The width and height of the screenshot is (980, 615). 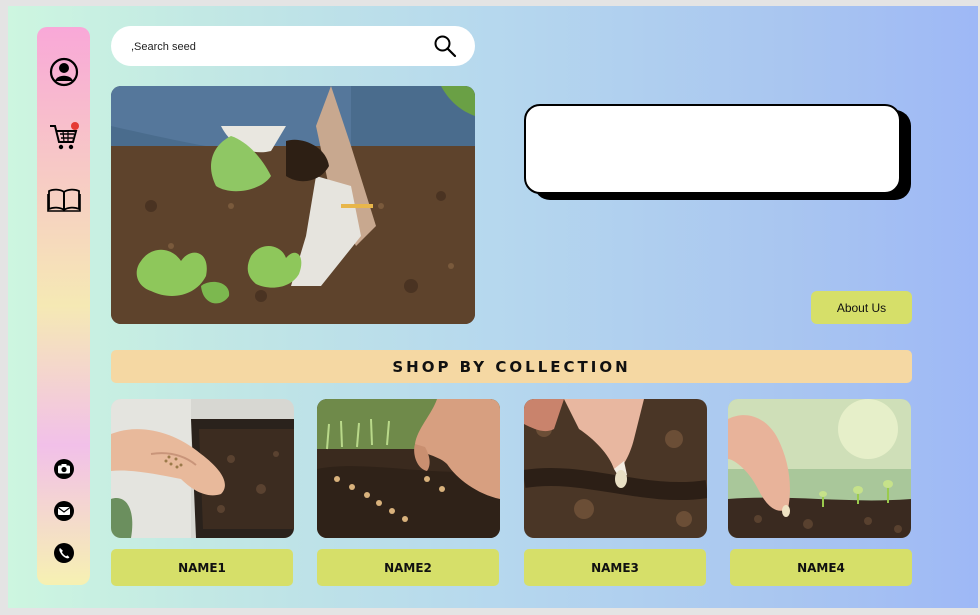 What do you see at coordinates (74, 126) in the screenshot?
I see `cart-badge` at bounding box center [74, 126].